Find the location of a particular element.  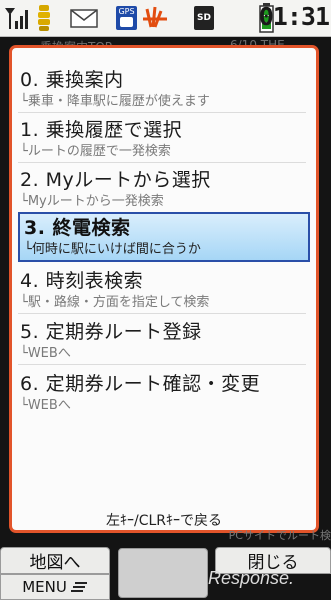

map-softkey-label: 地図へ is located at coordinates (55, 563).